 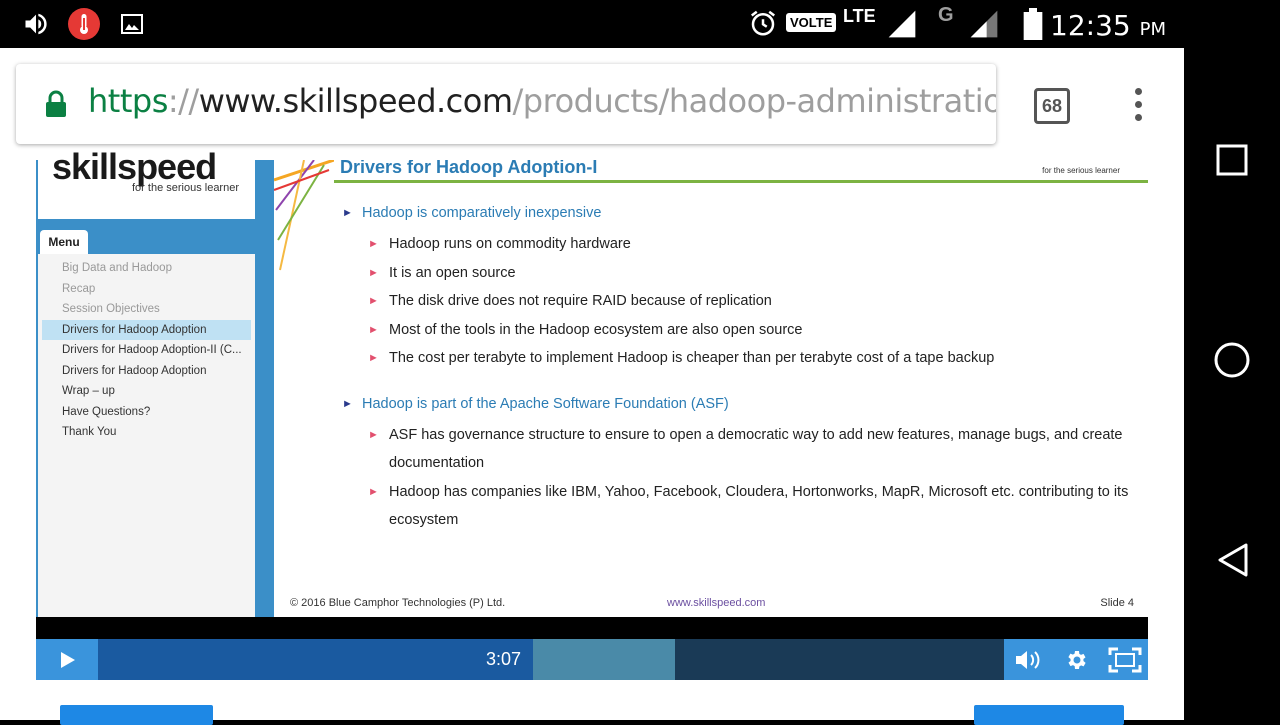 I want to click on slide-website: www.skillspeed.com, so click(x=716, y=603).